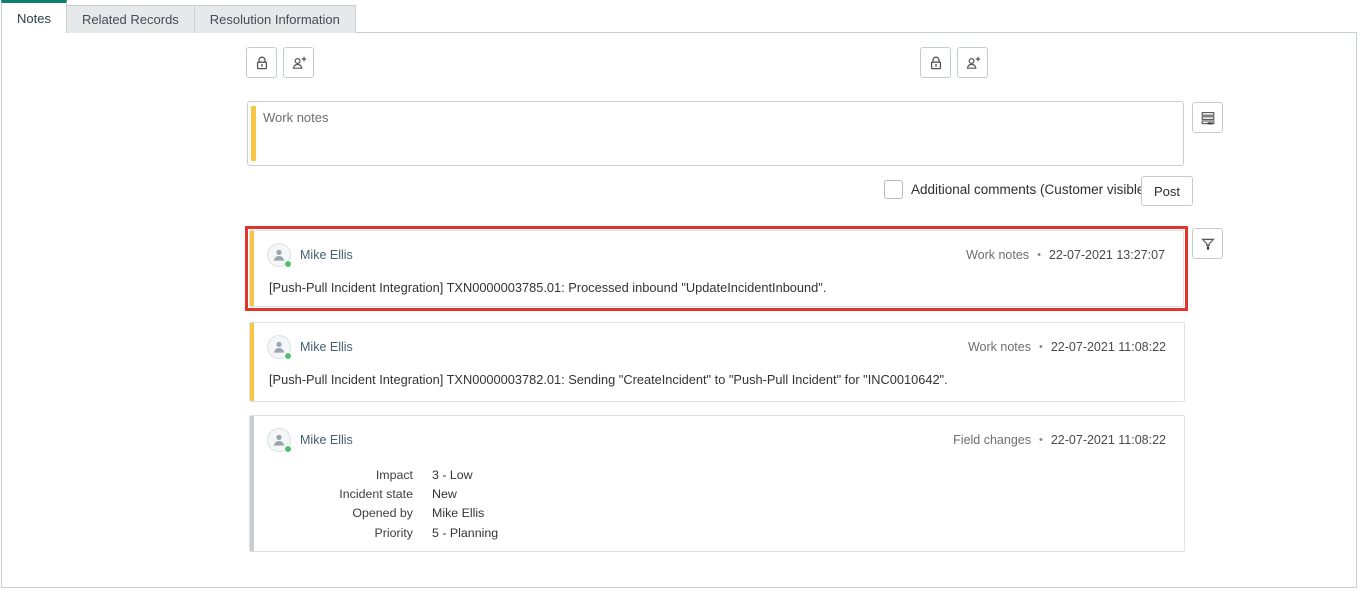 The height and width of the screenshot is (600, 1360). I want to click on field-change-value: 5 - Planning, so click(465, 532).